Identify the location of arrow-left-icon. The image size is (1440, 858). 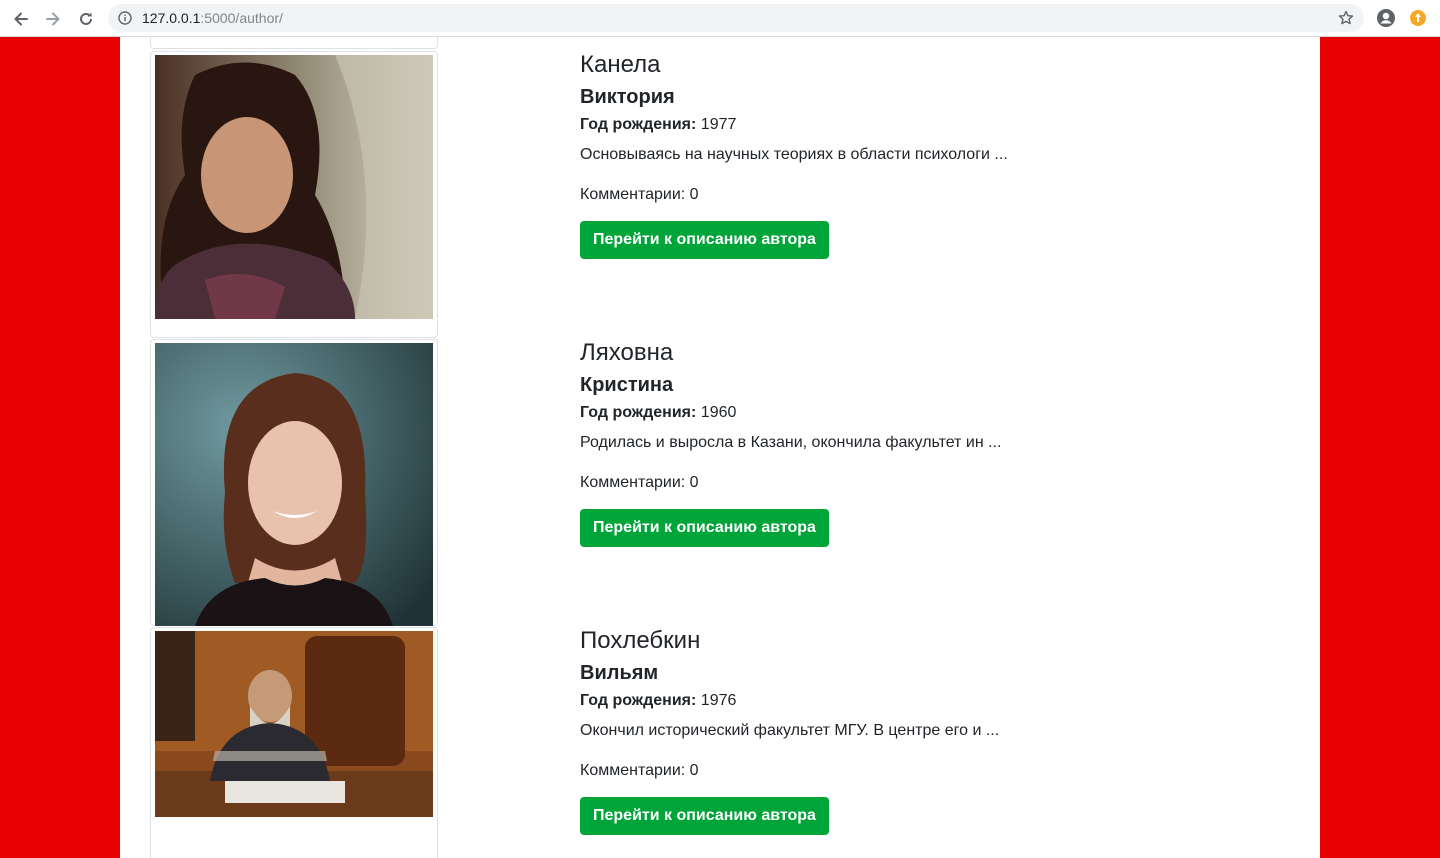
(21, 19).